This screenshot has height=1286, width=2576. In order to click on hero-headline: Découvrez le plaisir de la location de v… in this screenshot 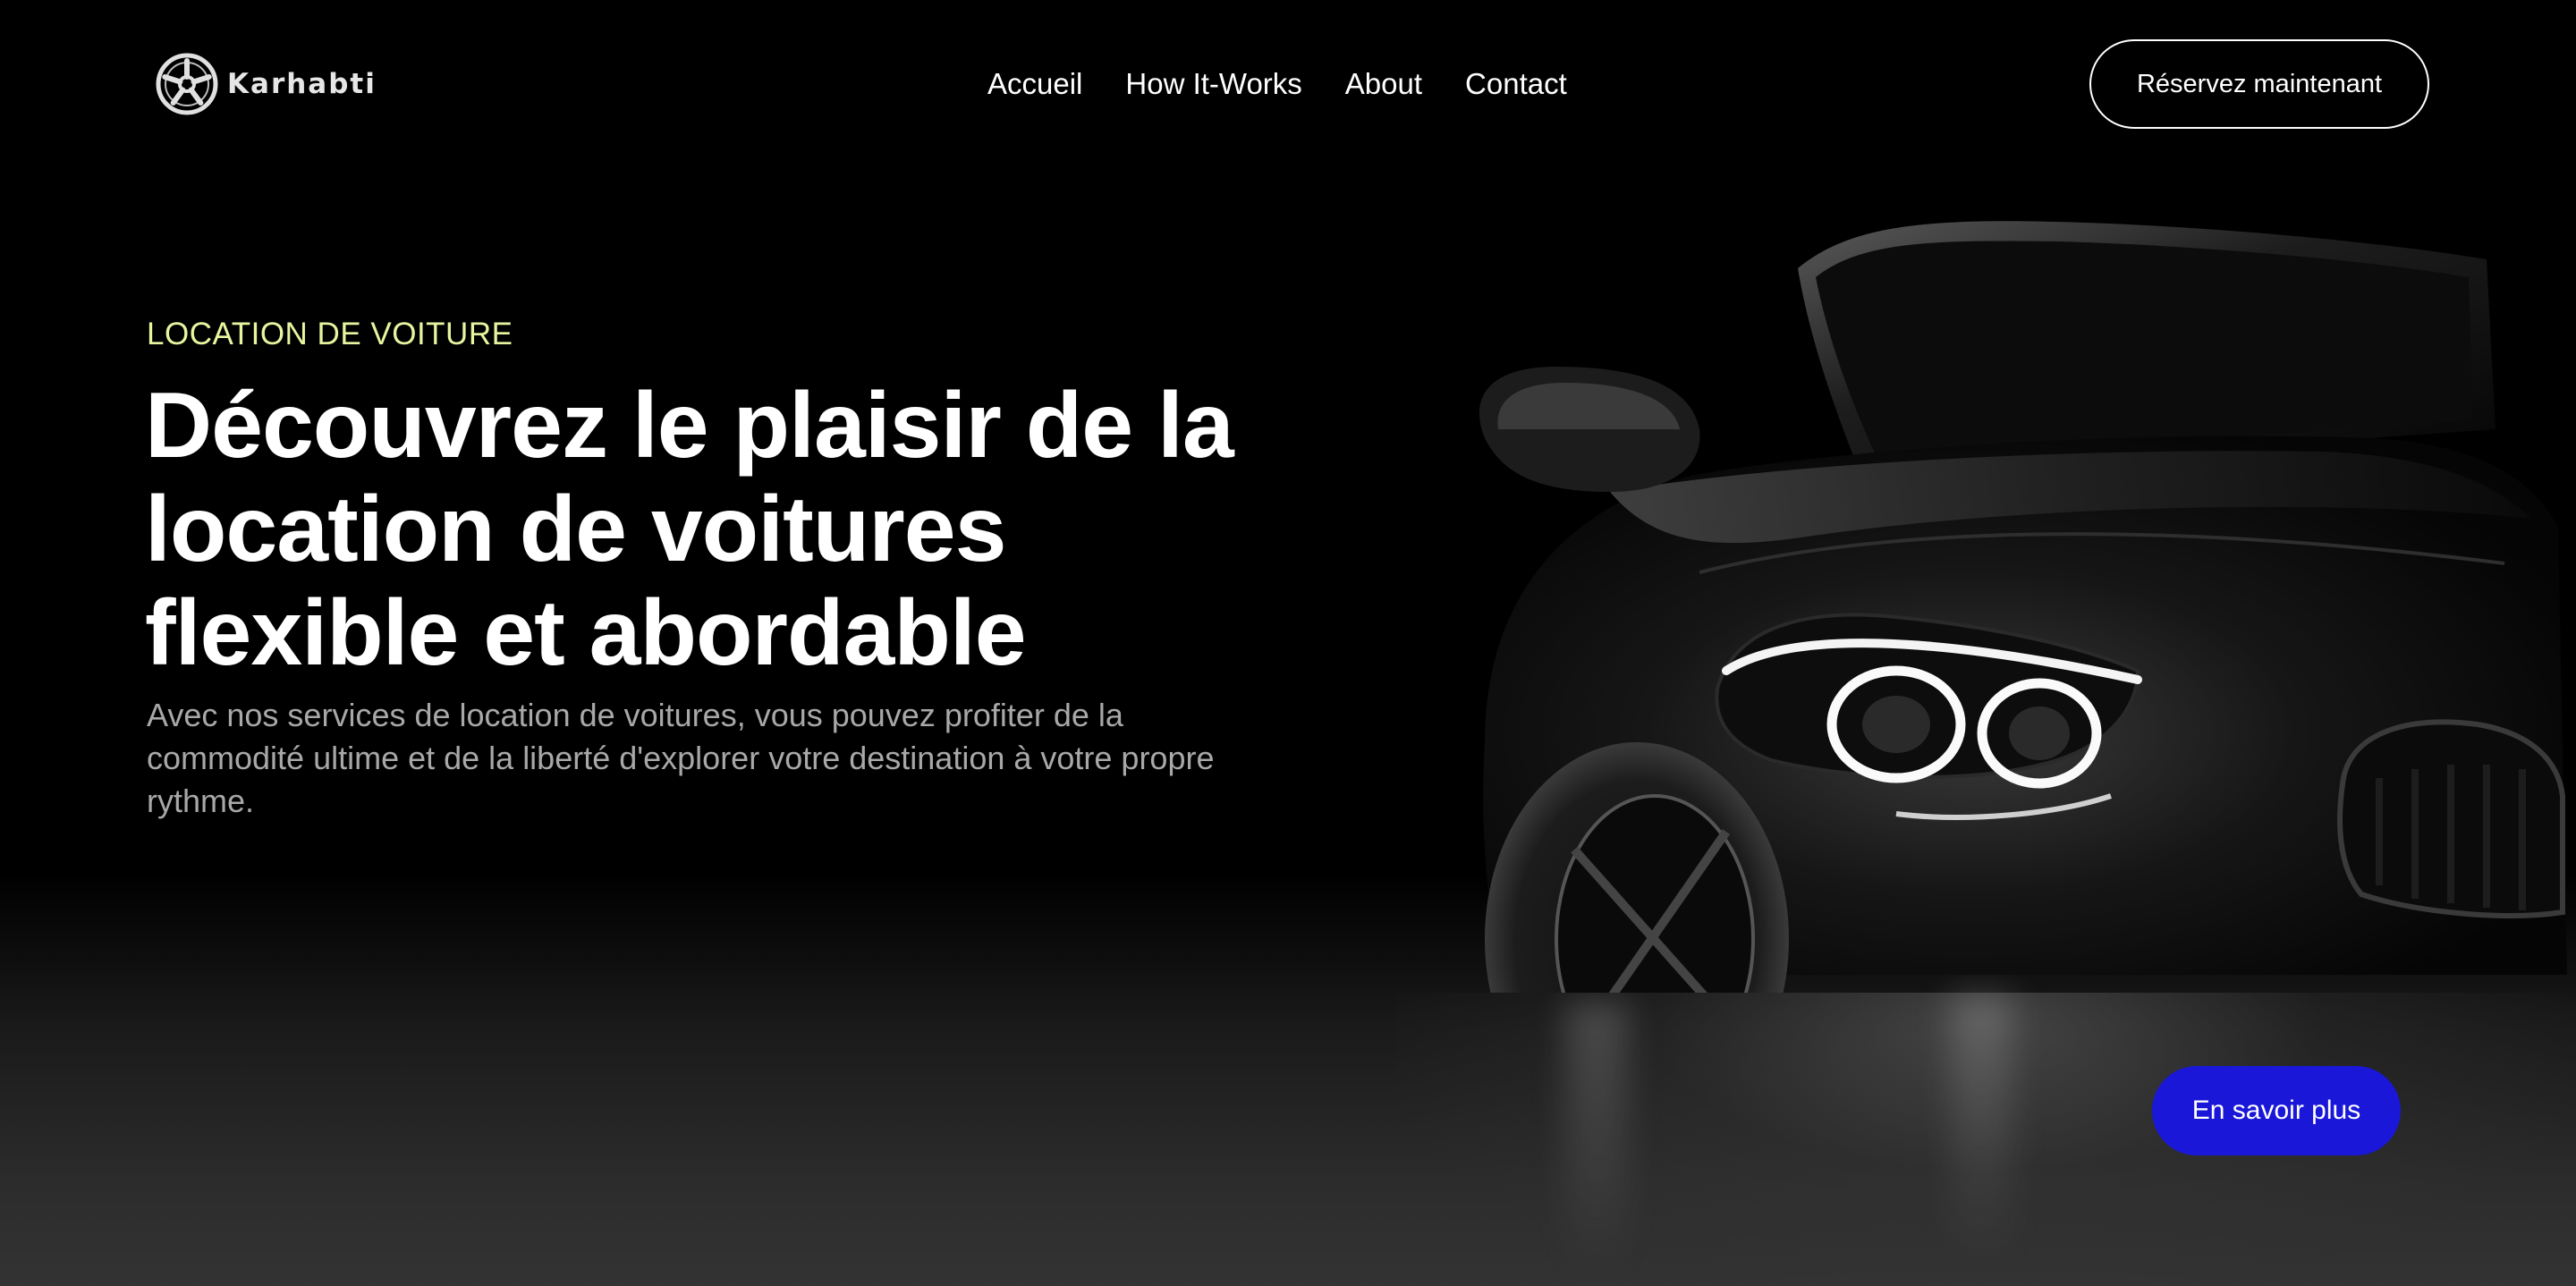, I will do `click(726, 529)`.